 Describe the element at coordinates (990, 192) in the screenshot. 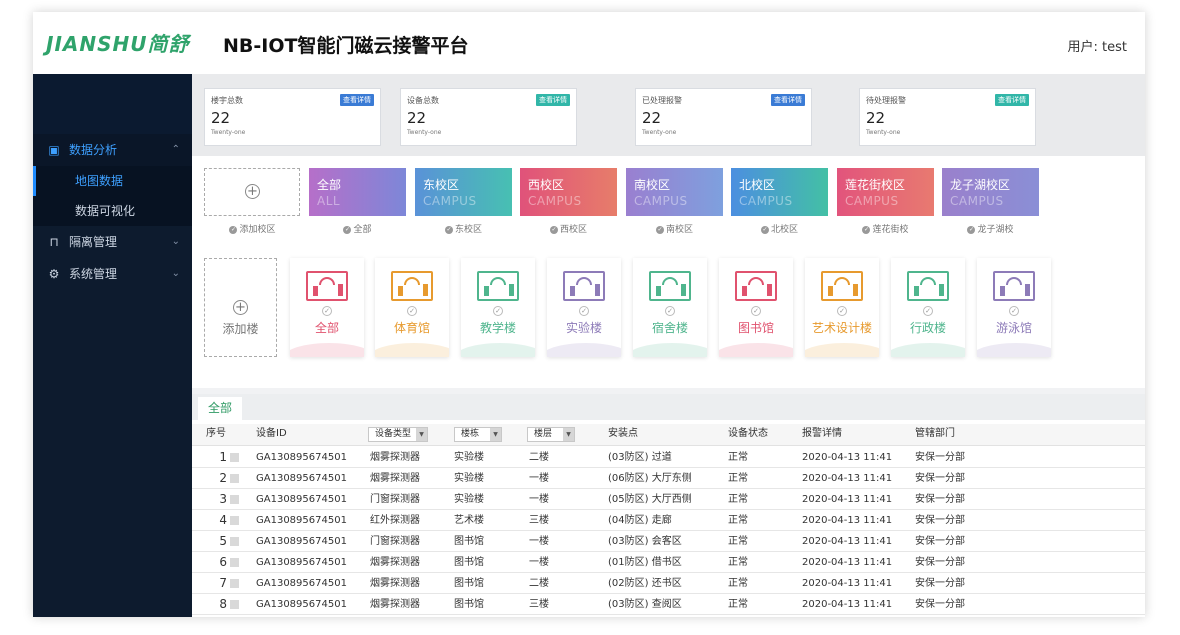

I see `campus-card-longzihu: 龙子湖校区 CAMPUS` at that location.